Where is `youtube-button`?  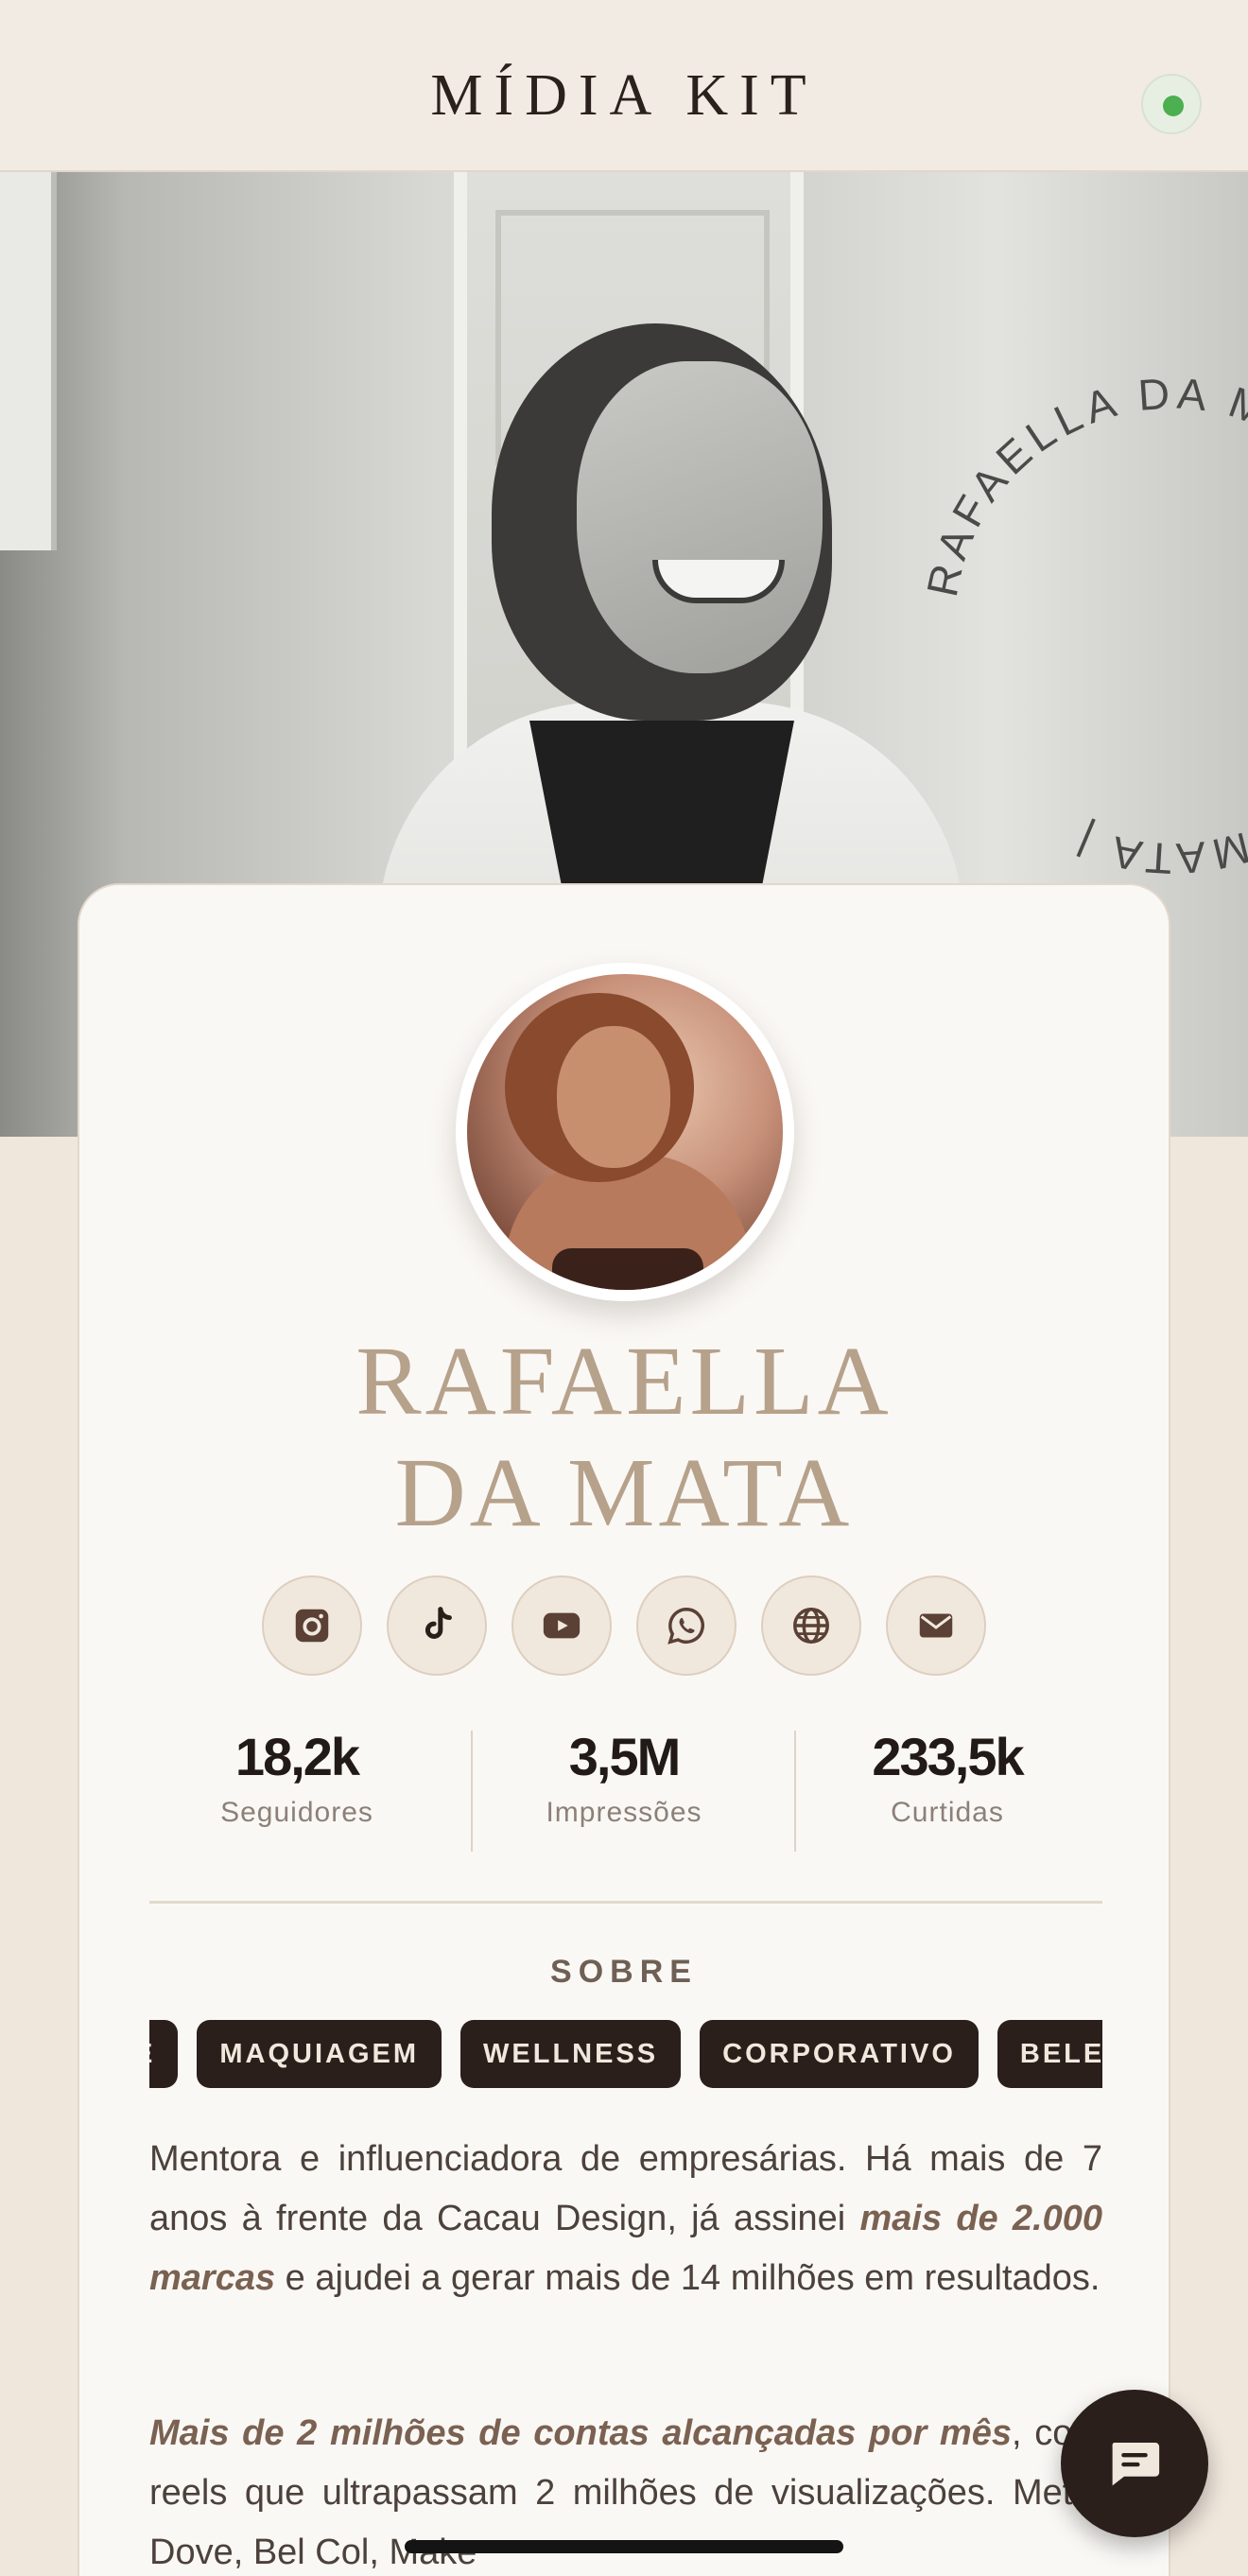 youtube-button is located at coordinates (561, 1625).